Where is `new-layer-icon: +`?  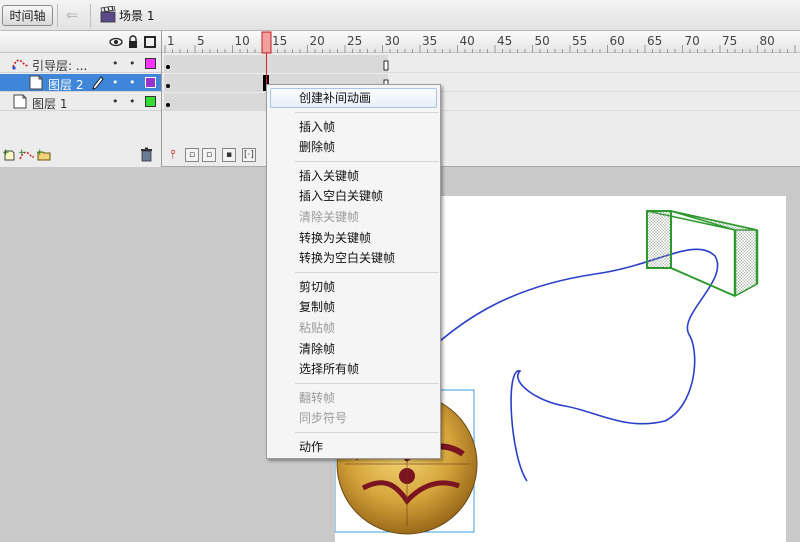 new-layer-icon: + is located at coordinates (9, 155).